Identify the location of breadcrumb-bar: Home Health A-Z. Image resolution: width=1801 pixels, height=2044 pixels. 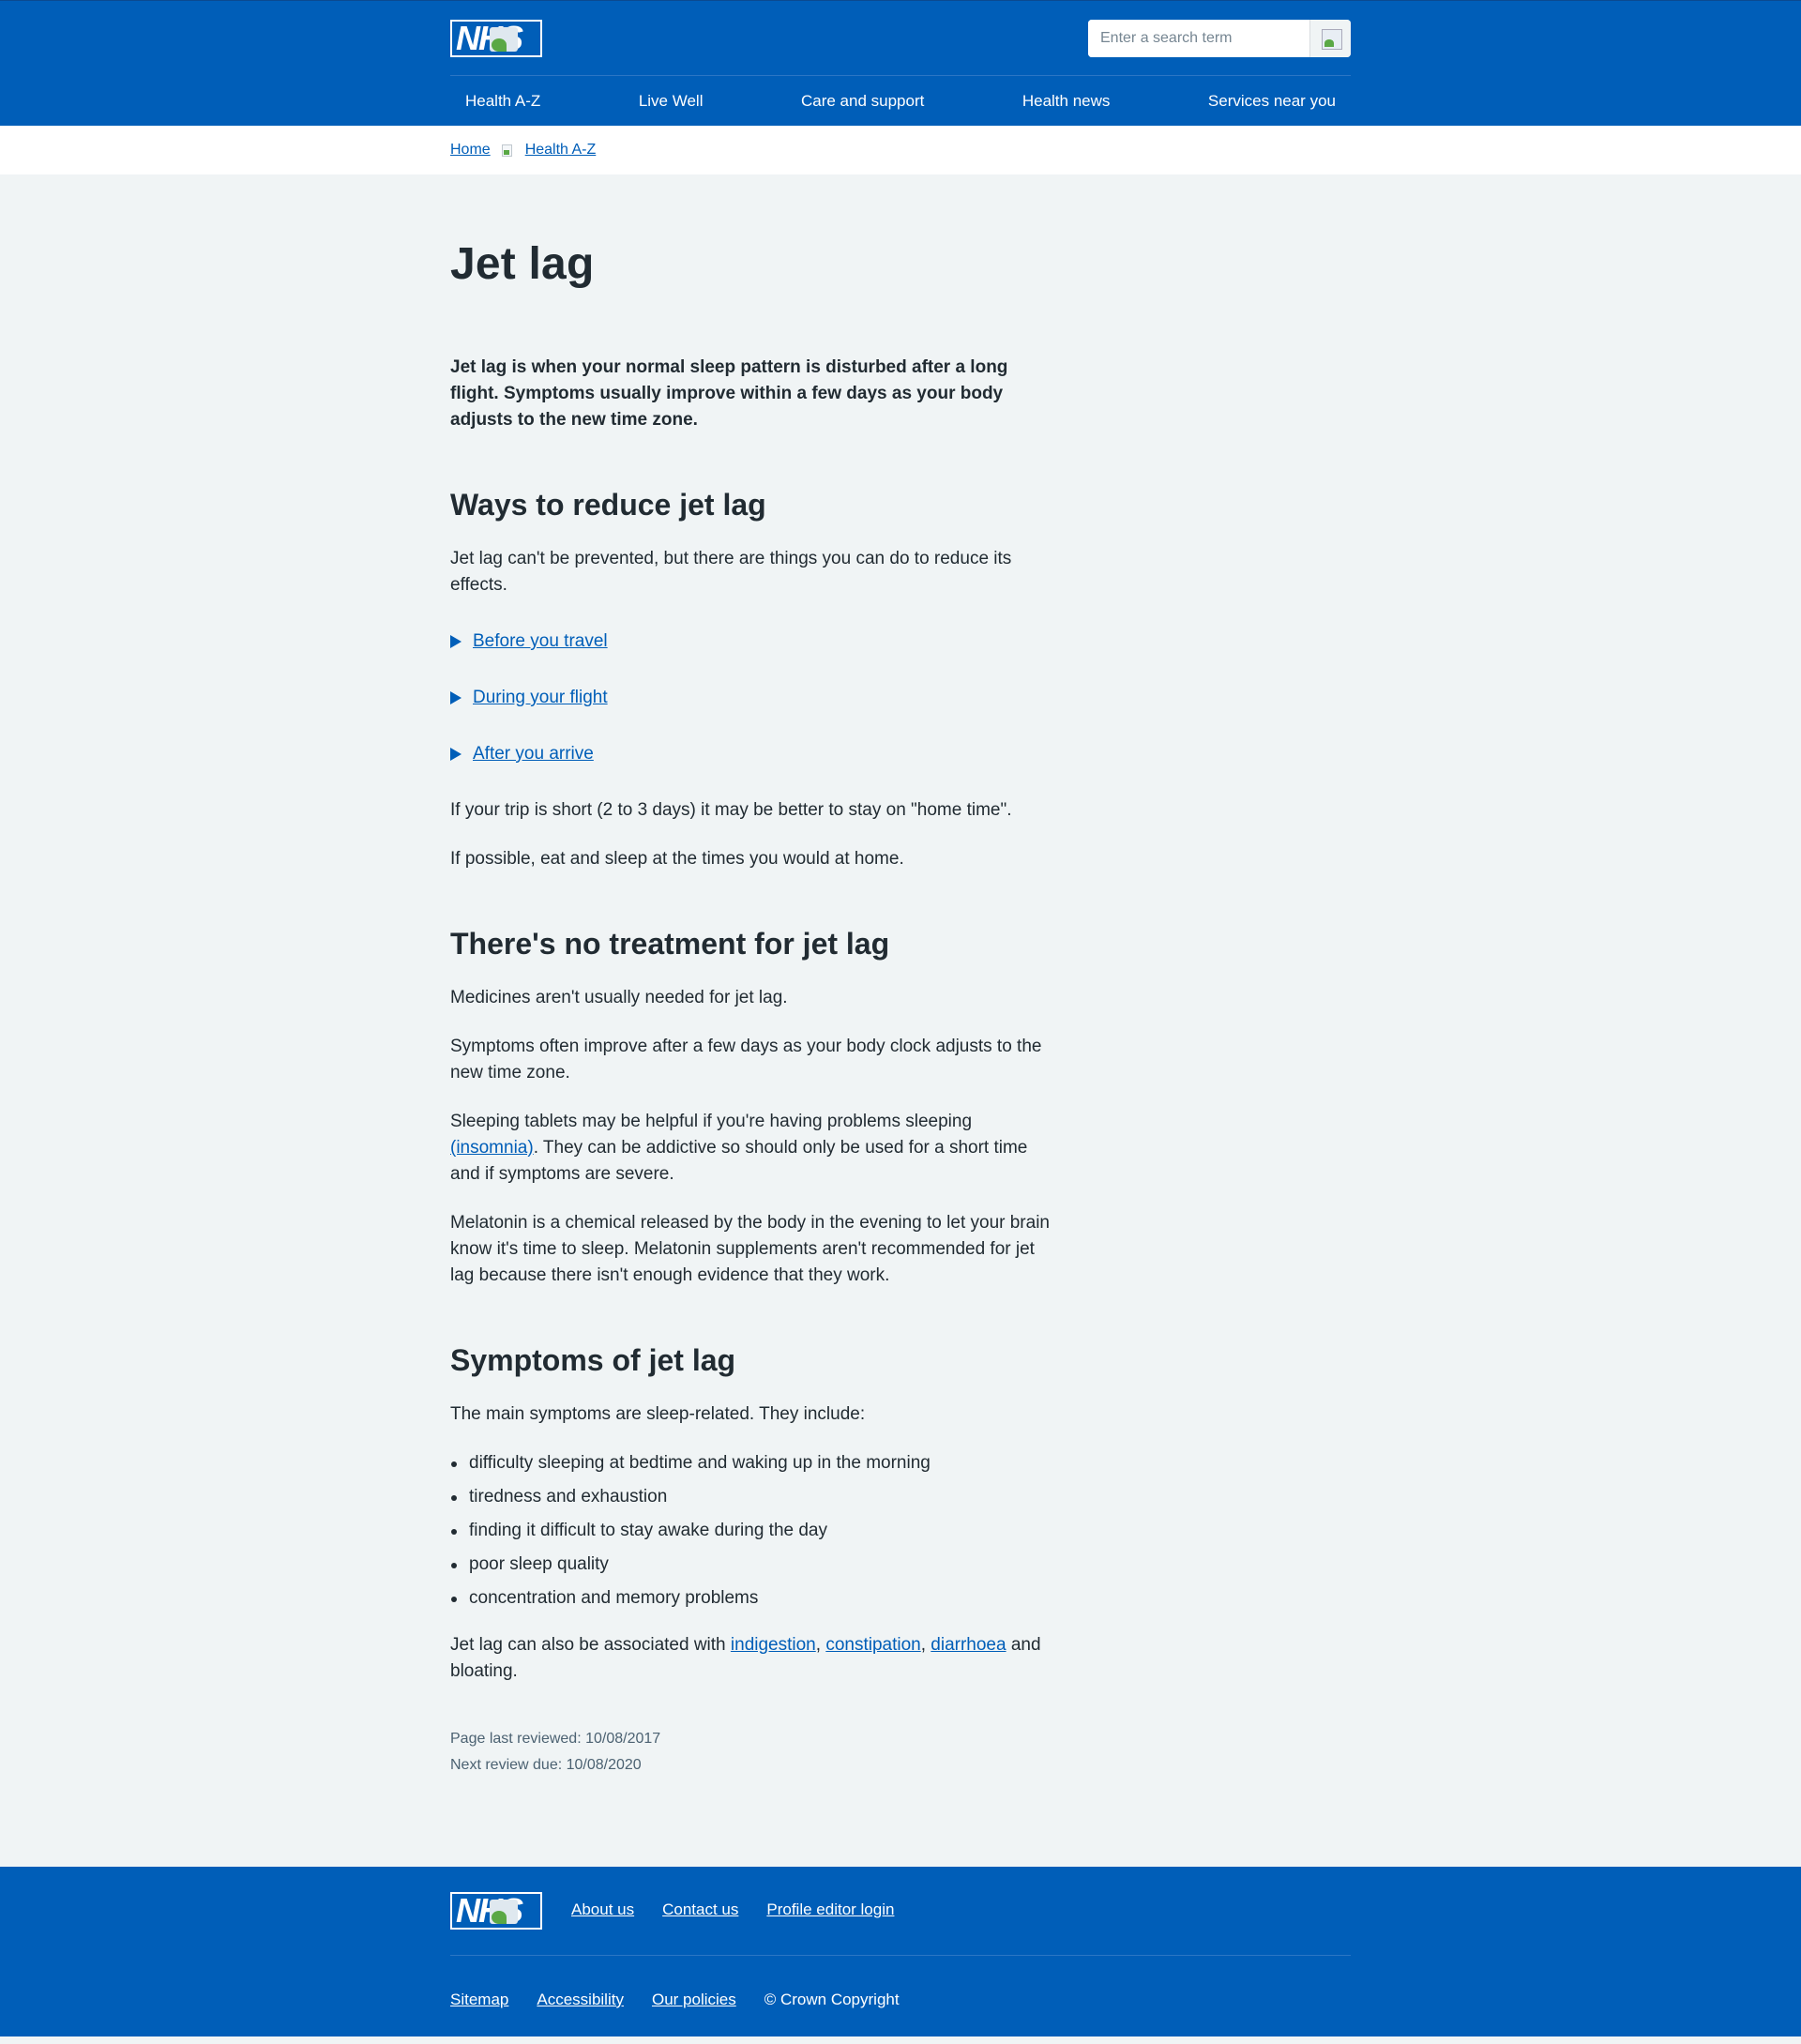
(900, 150).